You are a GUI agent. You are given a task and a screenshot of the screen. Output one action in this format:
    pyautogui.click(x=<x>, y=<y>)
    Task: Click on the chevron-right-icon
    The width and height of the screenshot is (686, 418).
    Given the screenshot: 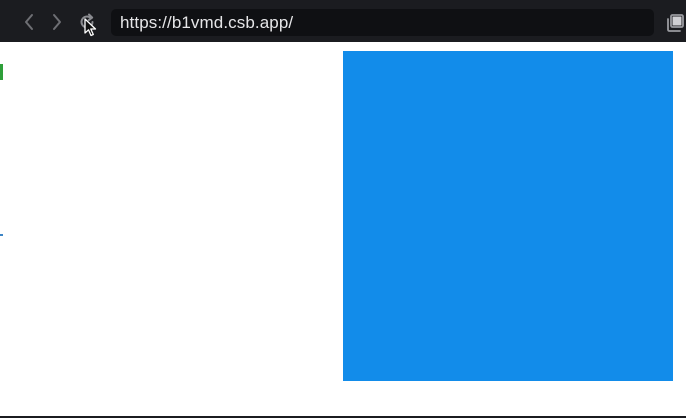 What is the action you would take?
    pyautogui.click(x=57, y=22)
    